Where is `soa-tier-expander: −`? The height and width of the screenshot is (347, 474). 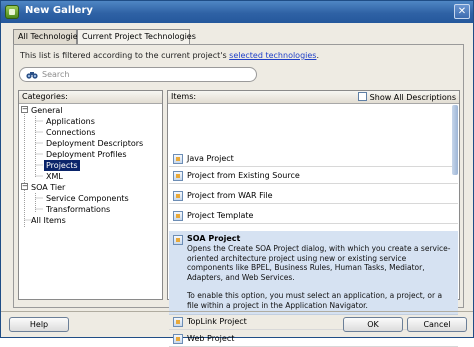 soa-tier-expander: − is located at coordinates (24, 186).